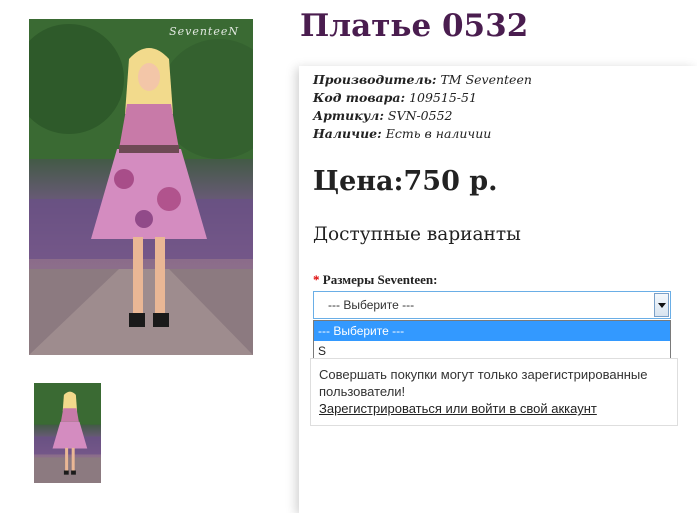 The height and width of the screenshot is (513, 697). I want to click on manufacturer-value: TM Seventeen, so click(486, 79).